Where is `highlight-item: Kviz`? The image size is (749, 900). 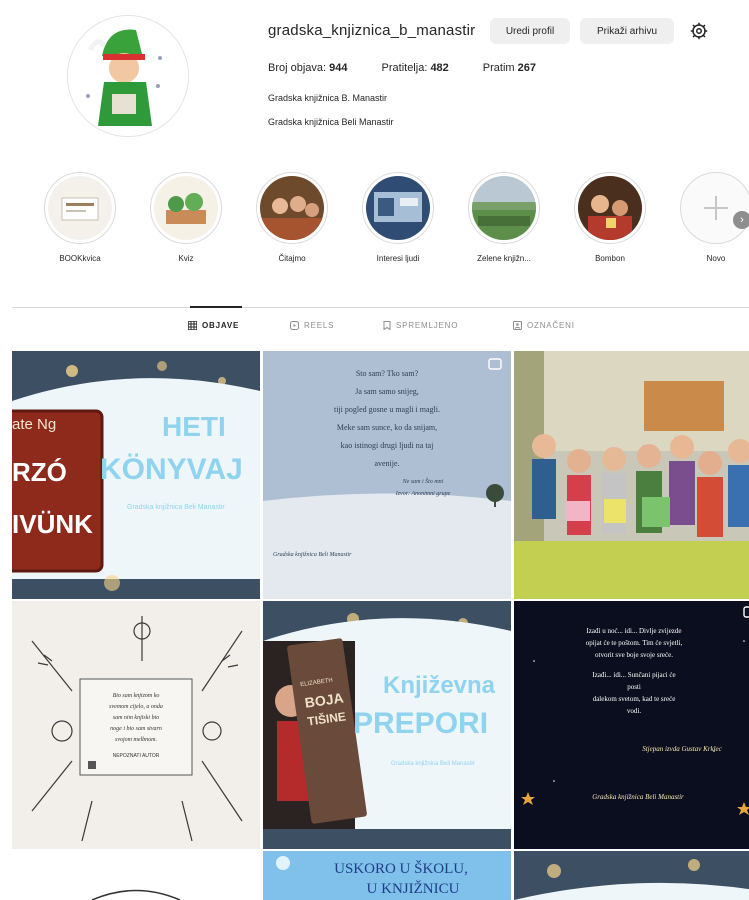 highlight-item: Kviz is located at coordinates (186, 217).